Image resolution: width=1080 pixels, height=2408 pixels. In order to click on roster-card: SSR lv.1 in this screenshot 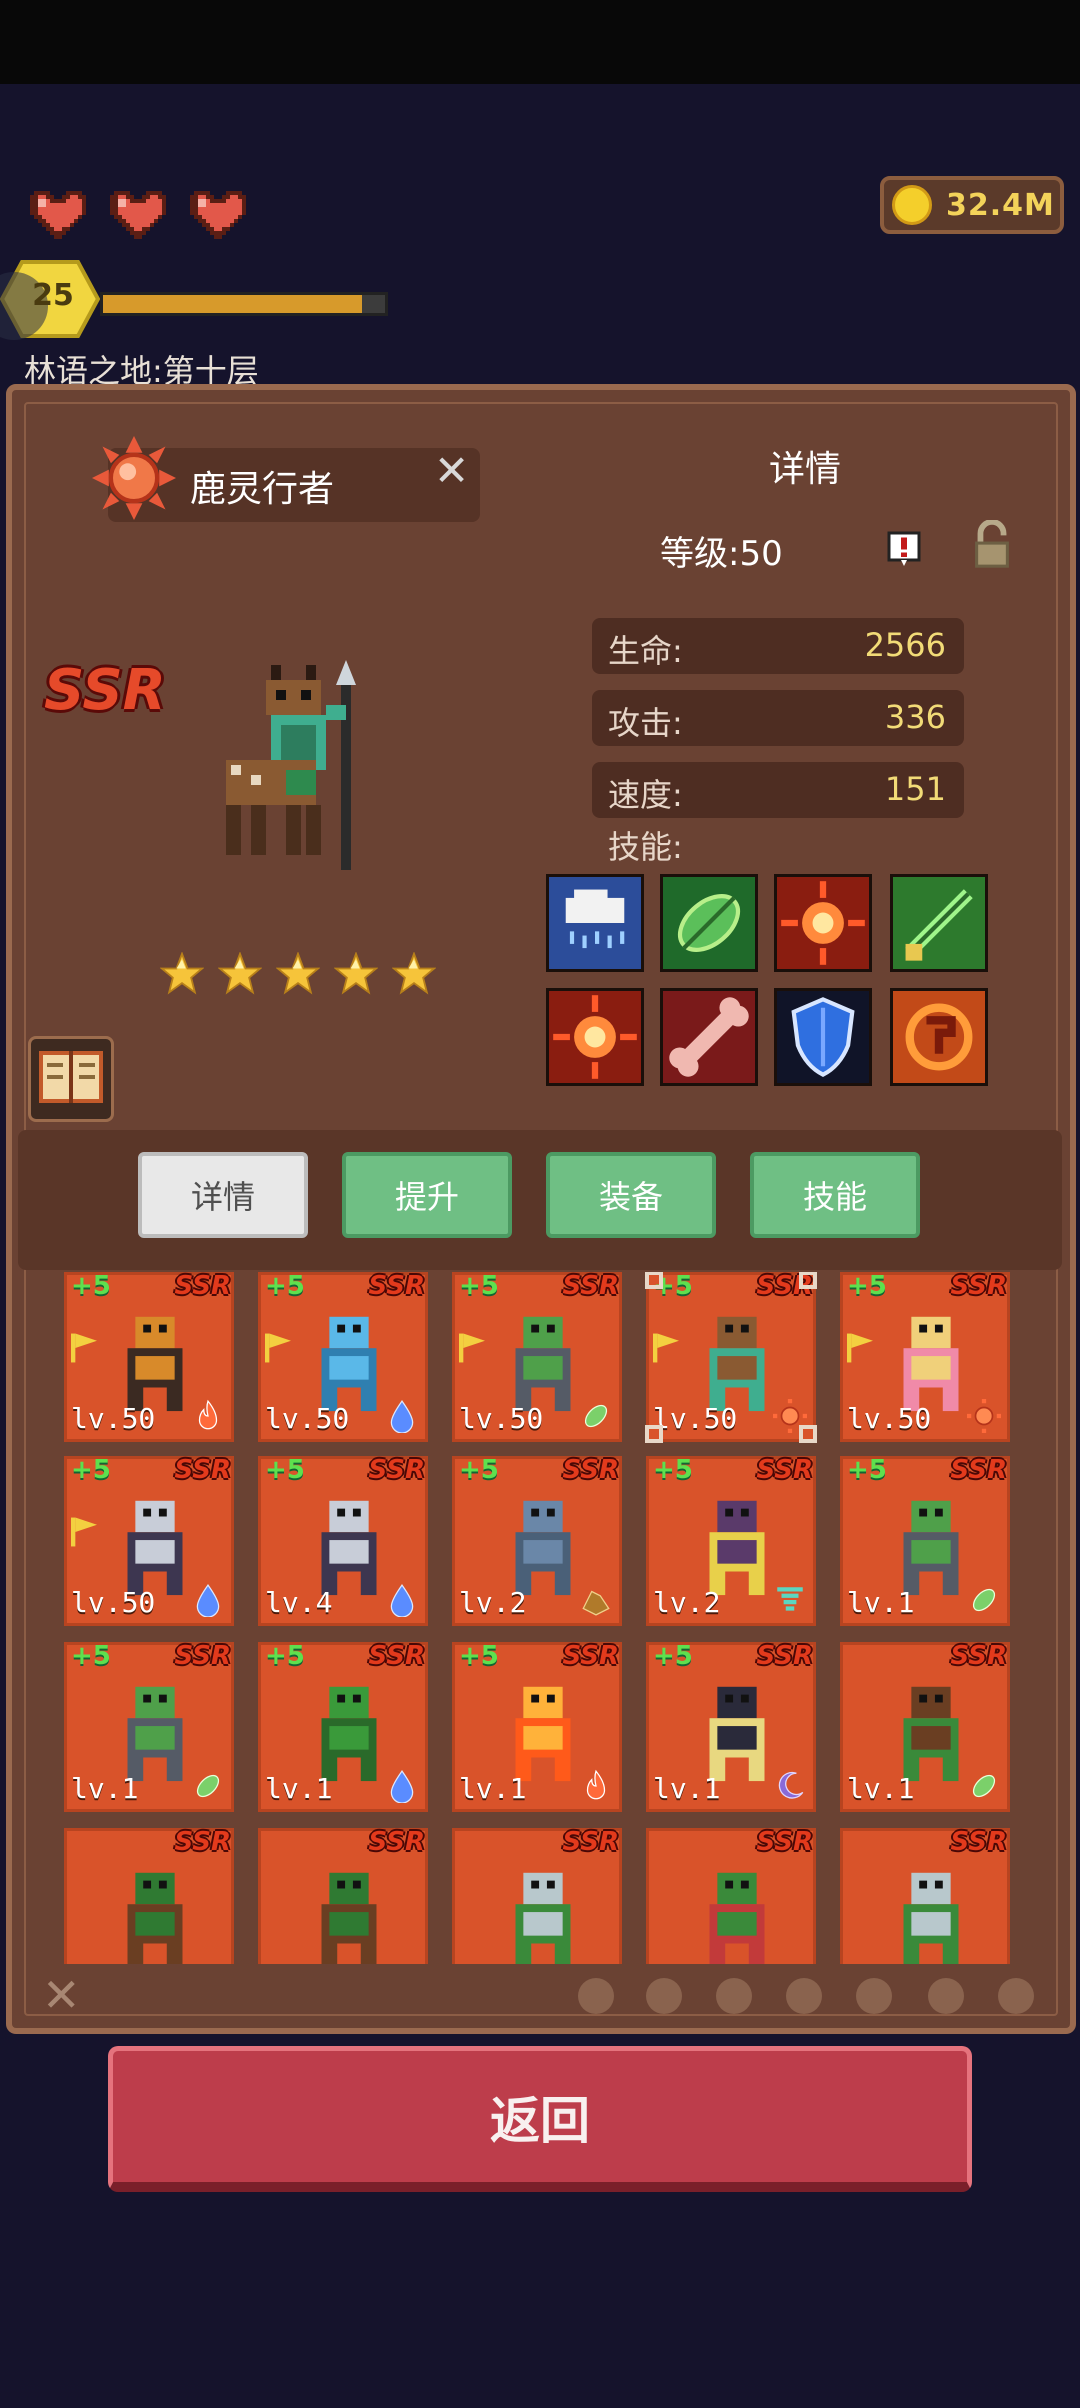, I will do `click(925, 1726)`.